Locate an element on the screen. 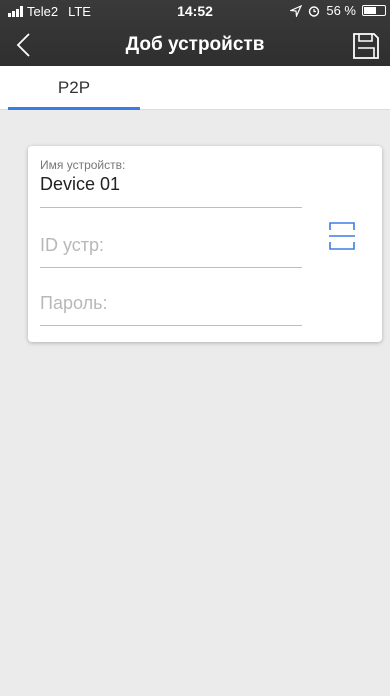 The width and height of the screenshot is (390, 696). status-right: 56 % is located at coordinates (338, 10).